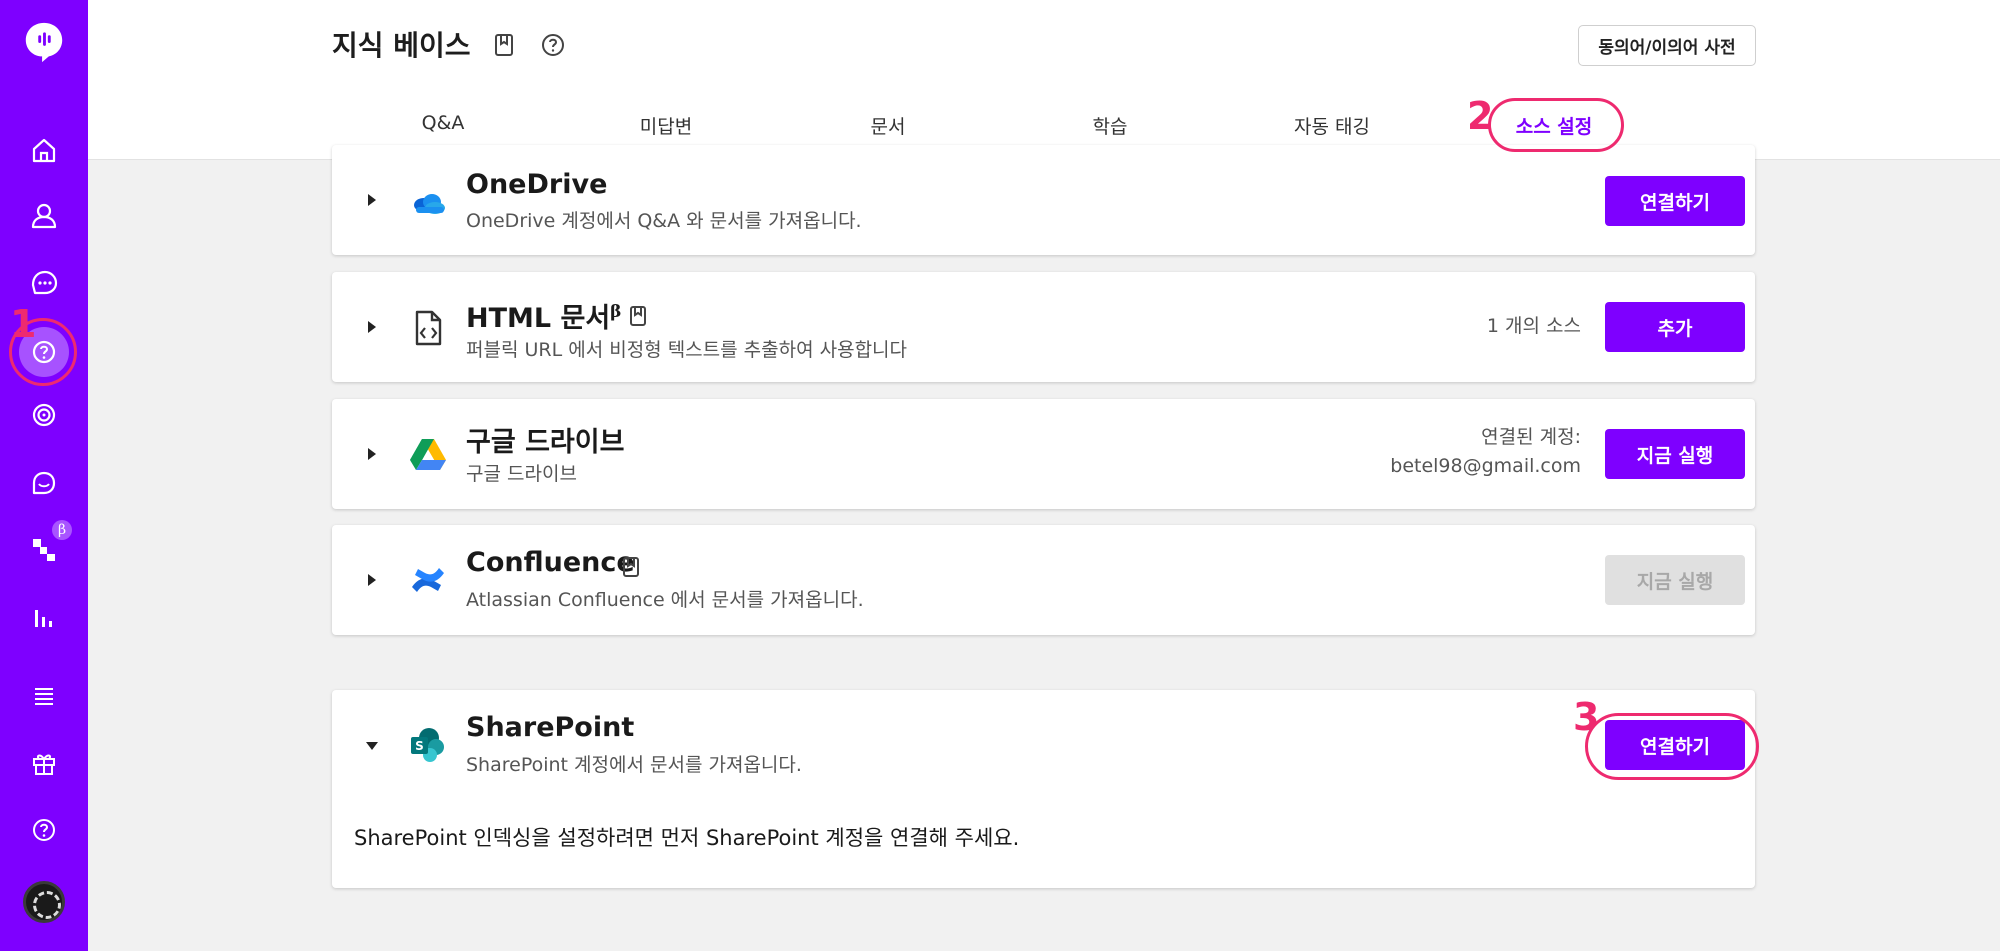 Image resolution: width=2000 pixels, height=951 pixels. I want to click on tab-auto-tagging: 자동 태깅, so click(1332, 127).